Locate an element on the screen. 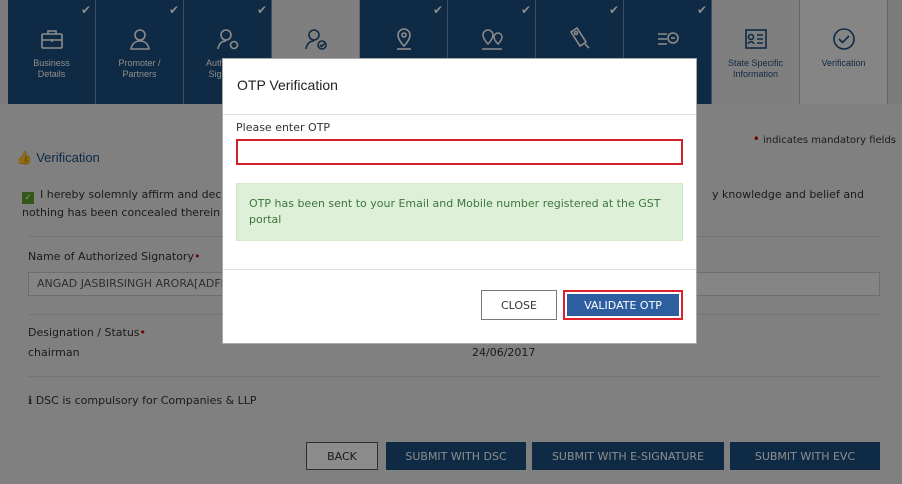 Image resolution: width=902 pixels, height=484 pixels. modal-footer: CLOSE VALIDATE OTP is located at coordinates (459, 307).